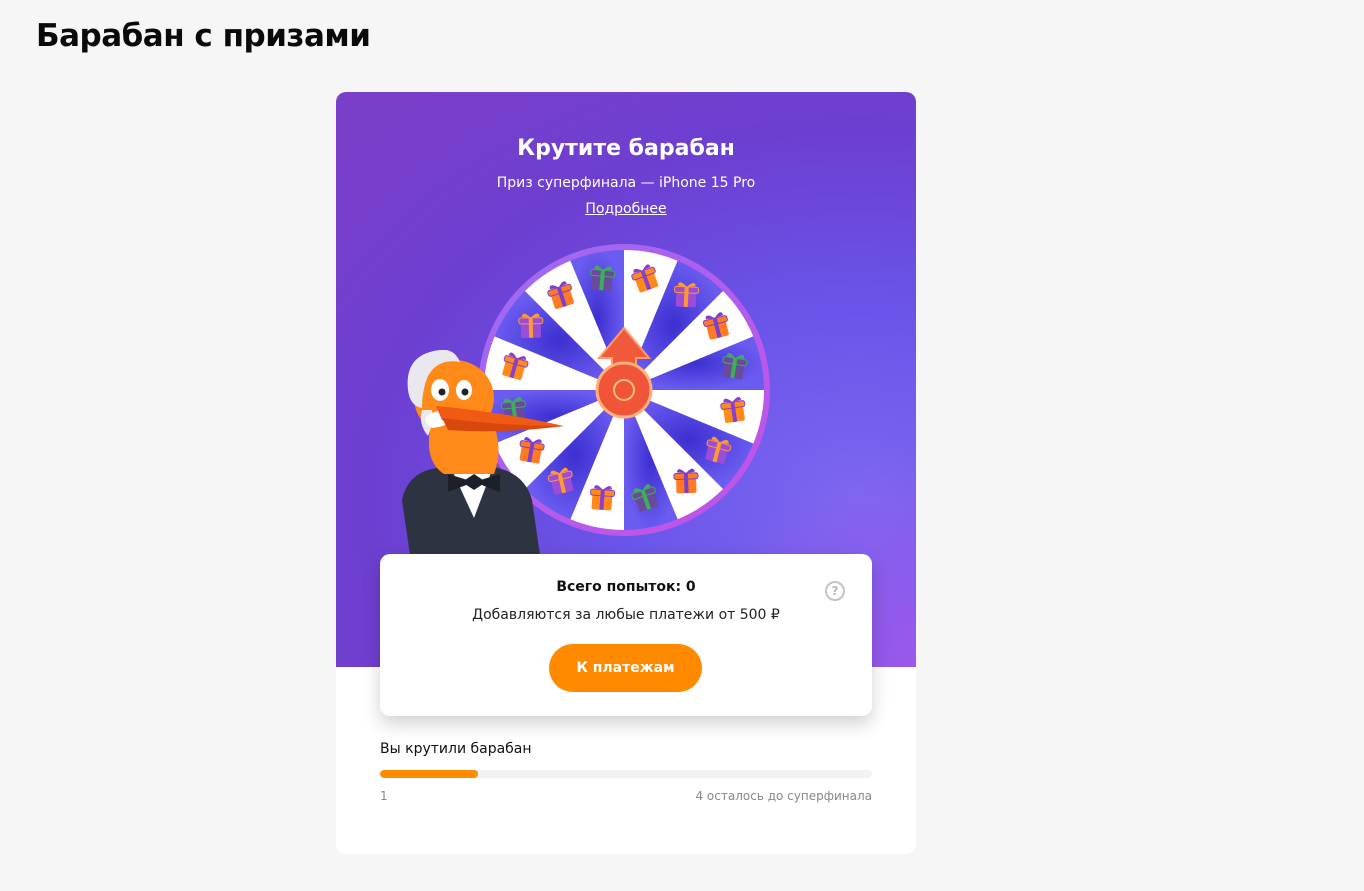 The height and width of the screenshot is (891, 1364). What do you see at coordinates (626, 148) in the screenshot?
I see `hero-title: Крутите барабан` at bounding box center [626, 148].